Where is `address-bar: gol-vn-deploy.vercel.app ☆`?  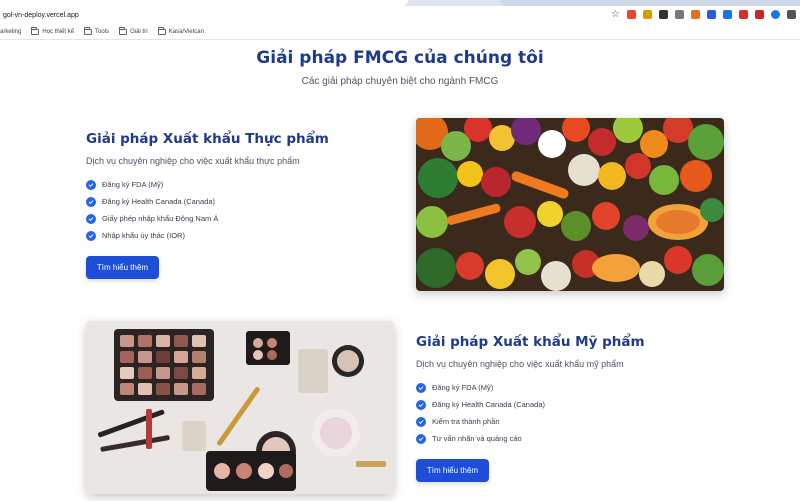 address-bar: gol-vn-deploy.vercel.app ☆ is located at coordinates (400, 15).